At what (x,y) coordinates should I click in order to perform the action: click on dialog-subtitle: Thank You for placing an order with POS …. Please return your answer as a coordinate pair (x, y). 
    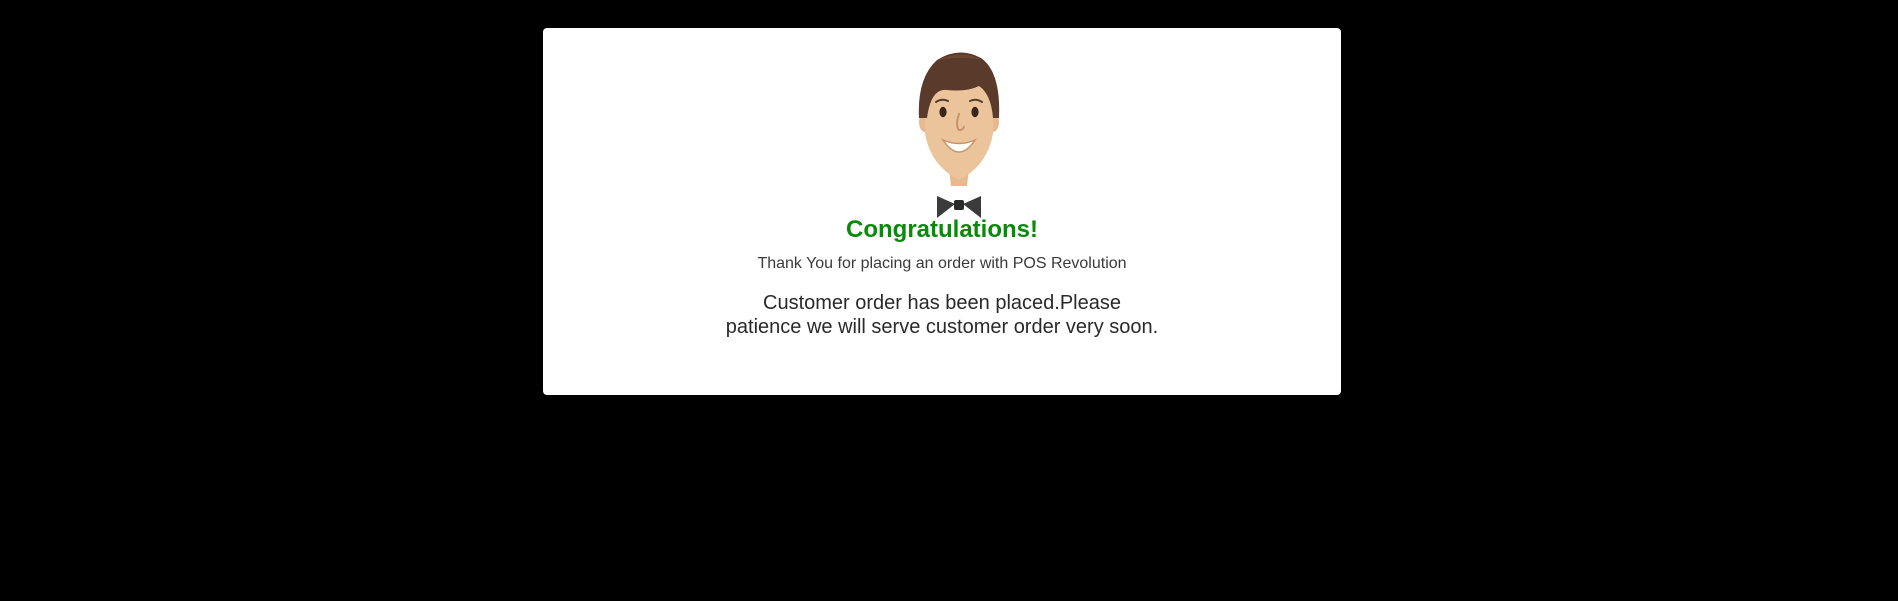
    Looking at the image, I should click on (942, 263).